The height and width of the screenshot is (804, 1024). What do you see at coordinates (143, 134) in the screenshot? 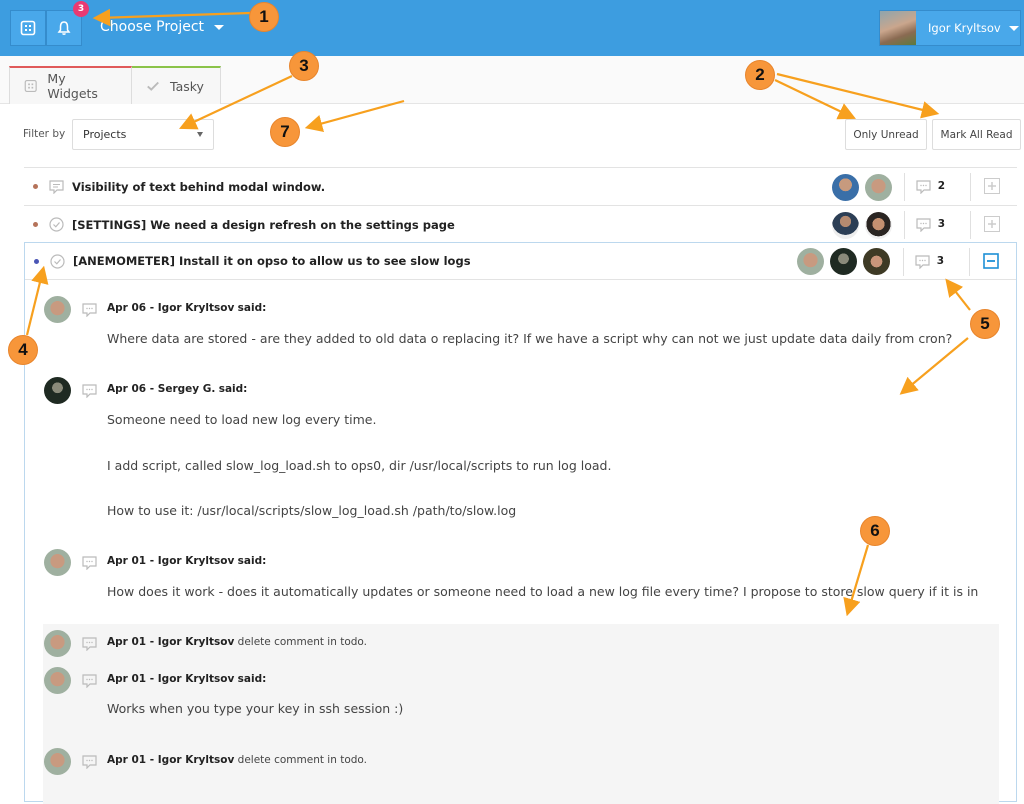
I see `filter-select: Projects` at bounding box center [143, 134].